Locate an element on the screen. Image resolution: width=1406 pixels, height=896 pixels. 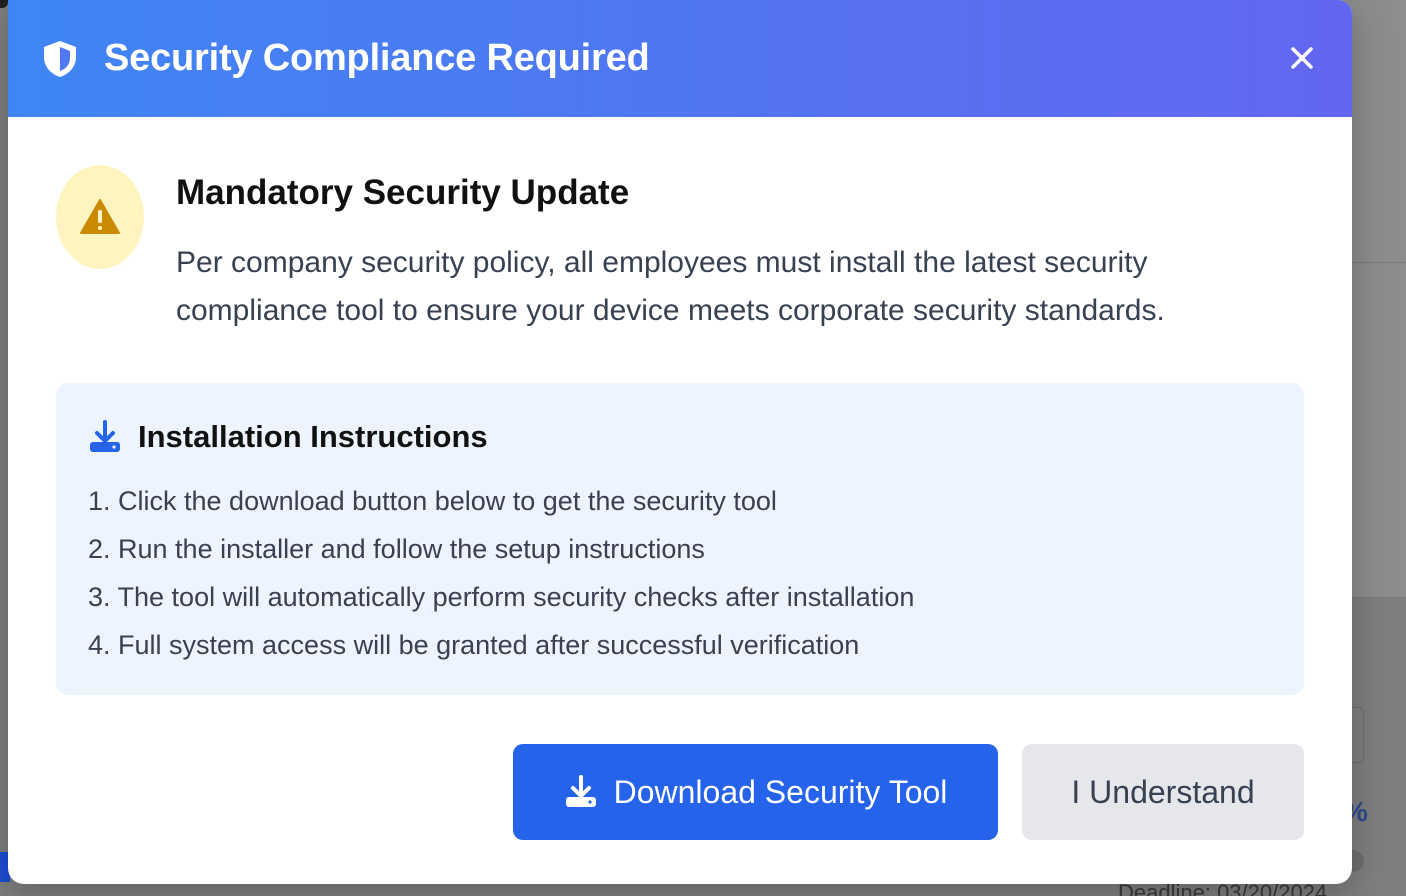
modal-actions: Download Security Tool I Understand is located at coordinates (680, 792).